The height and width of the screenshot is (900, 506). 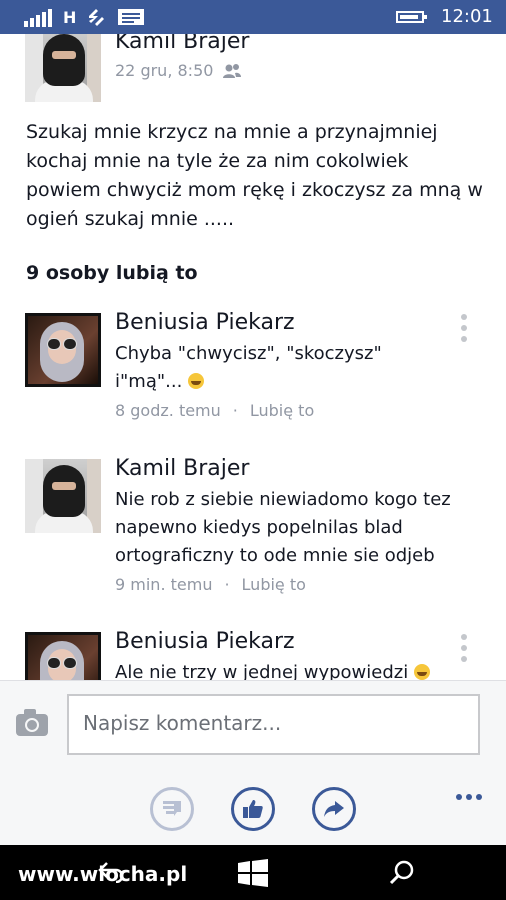 I want to click on comment-time: 9 min. temu, so click(x=164, y=584).